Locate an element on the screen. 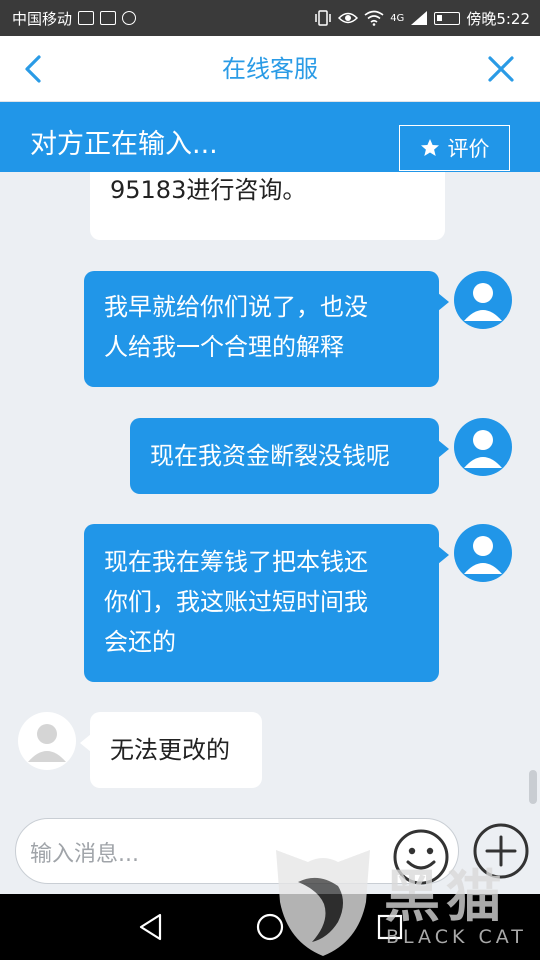 The image size is (540, 960). back-button is located at coordinates (33, 69).